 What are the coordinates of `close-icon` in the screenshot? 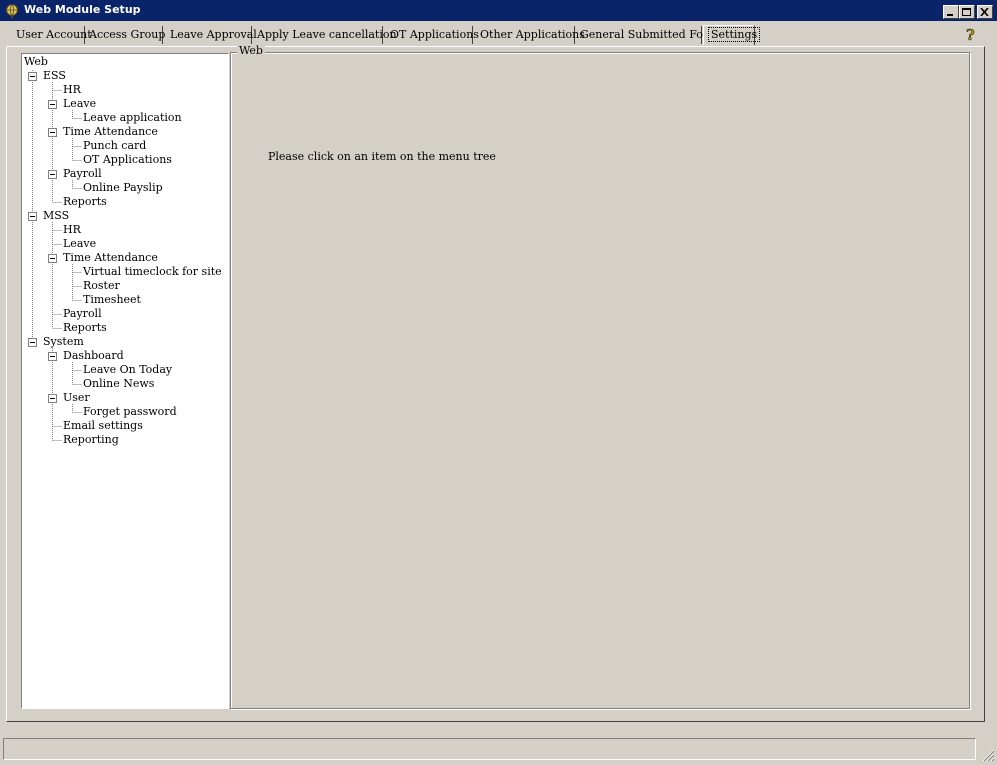 It's located at (984, 12).